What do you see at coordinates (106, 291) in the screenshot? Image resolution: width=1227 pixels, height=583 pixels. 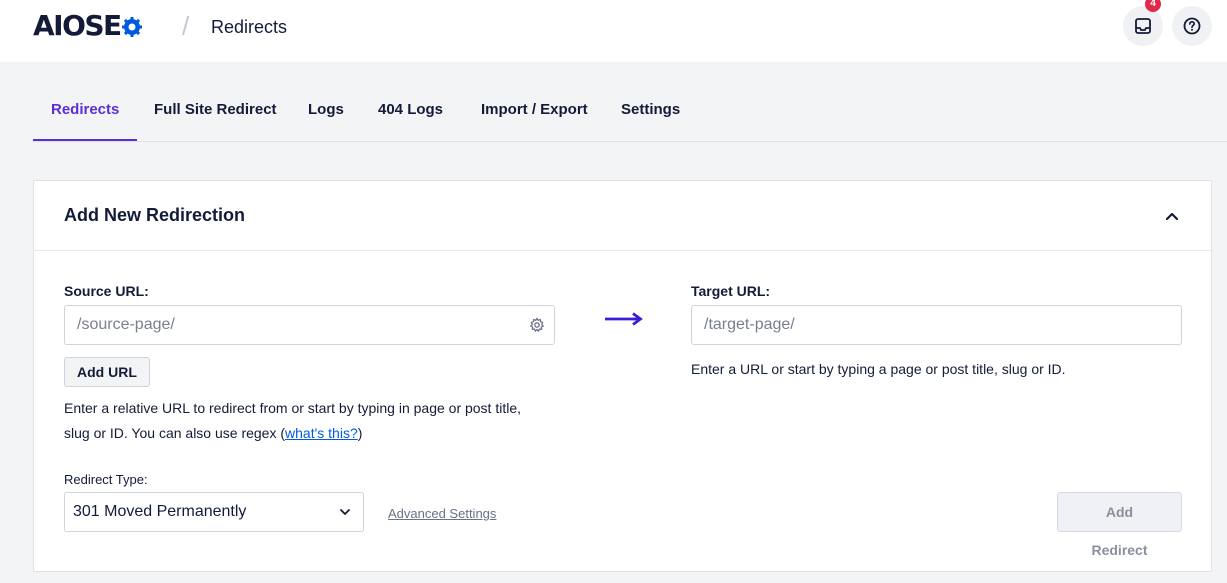 I see `source-url-label: Source URL:` at bounding box center [106, 291].